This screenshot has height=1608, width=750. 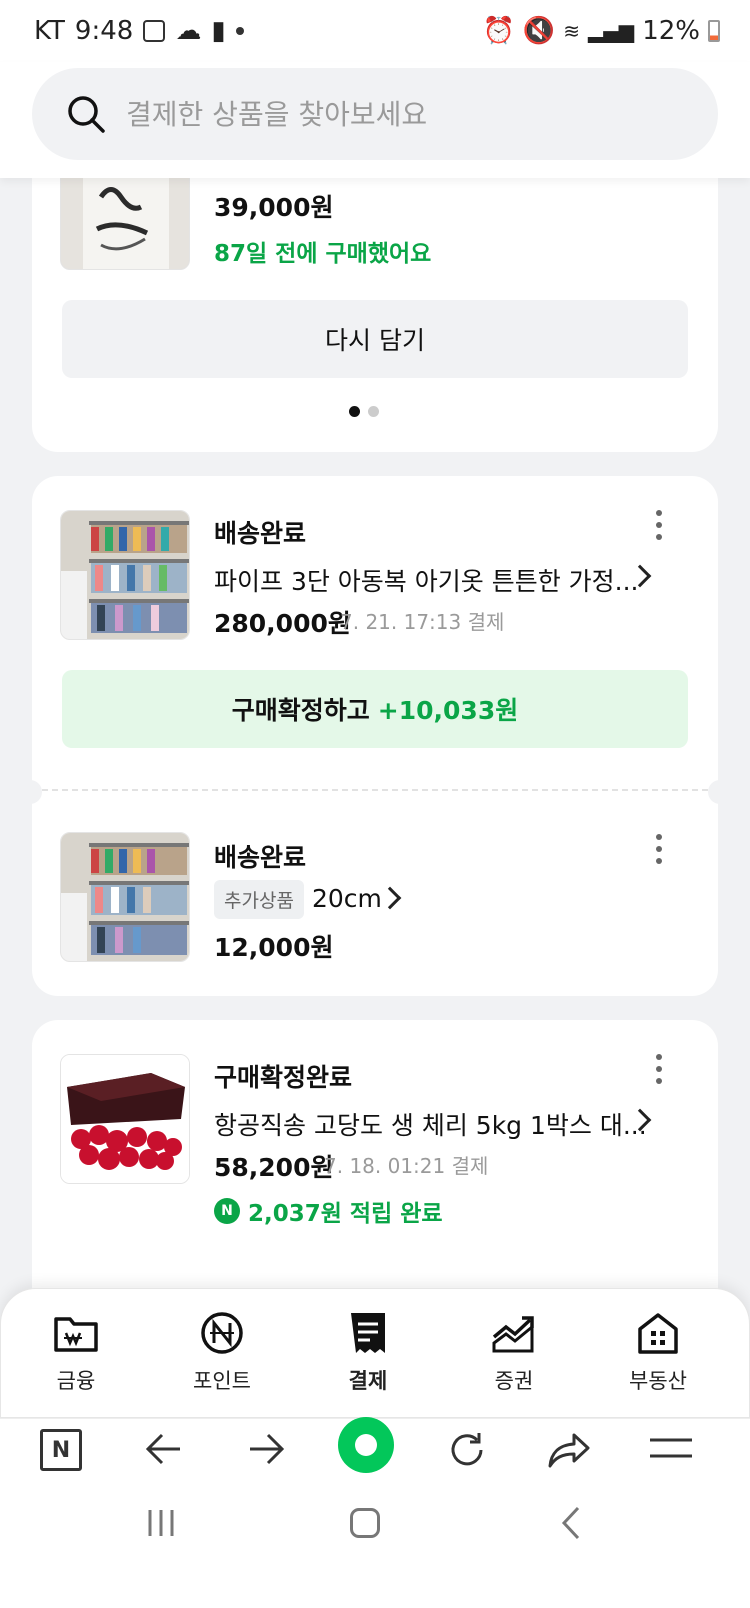 I want to click on green-dot-button, so click(x=366, y=1445).